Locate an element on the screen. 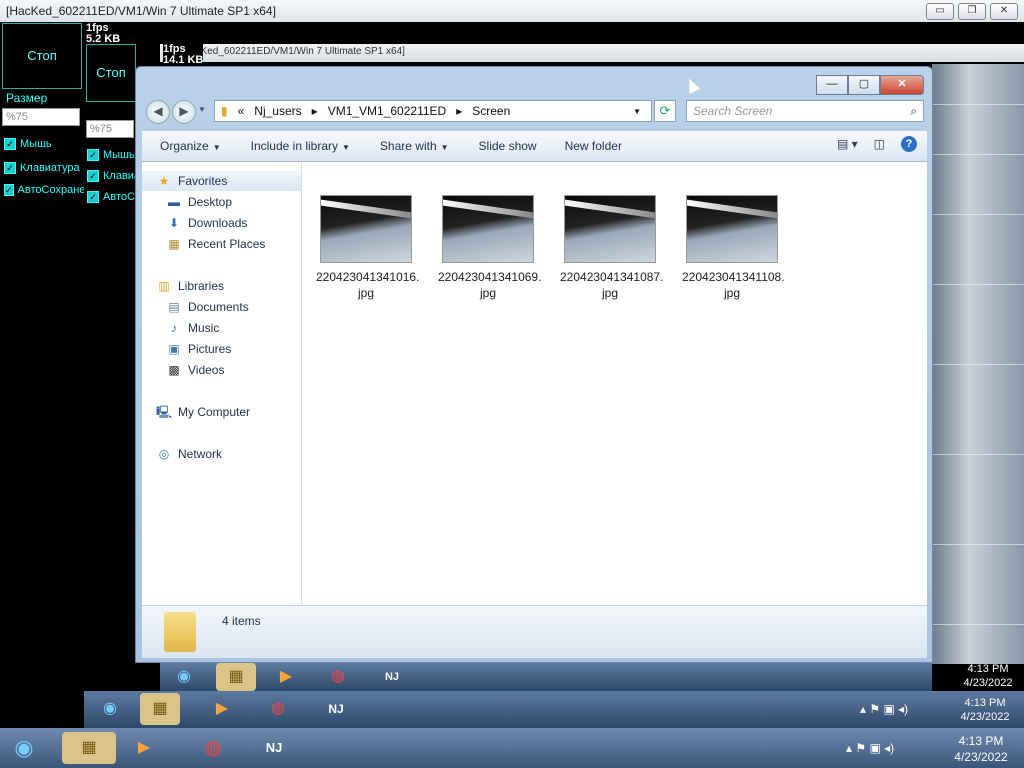 This screenshot has width=1024, height=768. address-dropdown-icon: ▼ is located at coordinates (637, 111).